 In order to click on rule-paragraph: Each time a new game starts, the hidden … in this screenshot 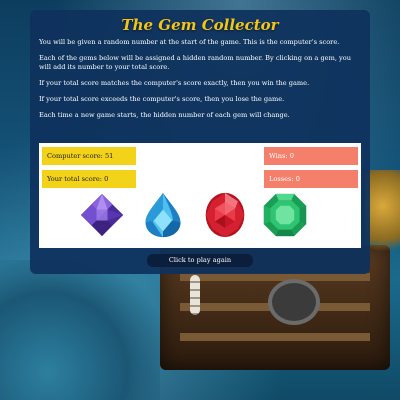, I will do `click(164, 115)`.